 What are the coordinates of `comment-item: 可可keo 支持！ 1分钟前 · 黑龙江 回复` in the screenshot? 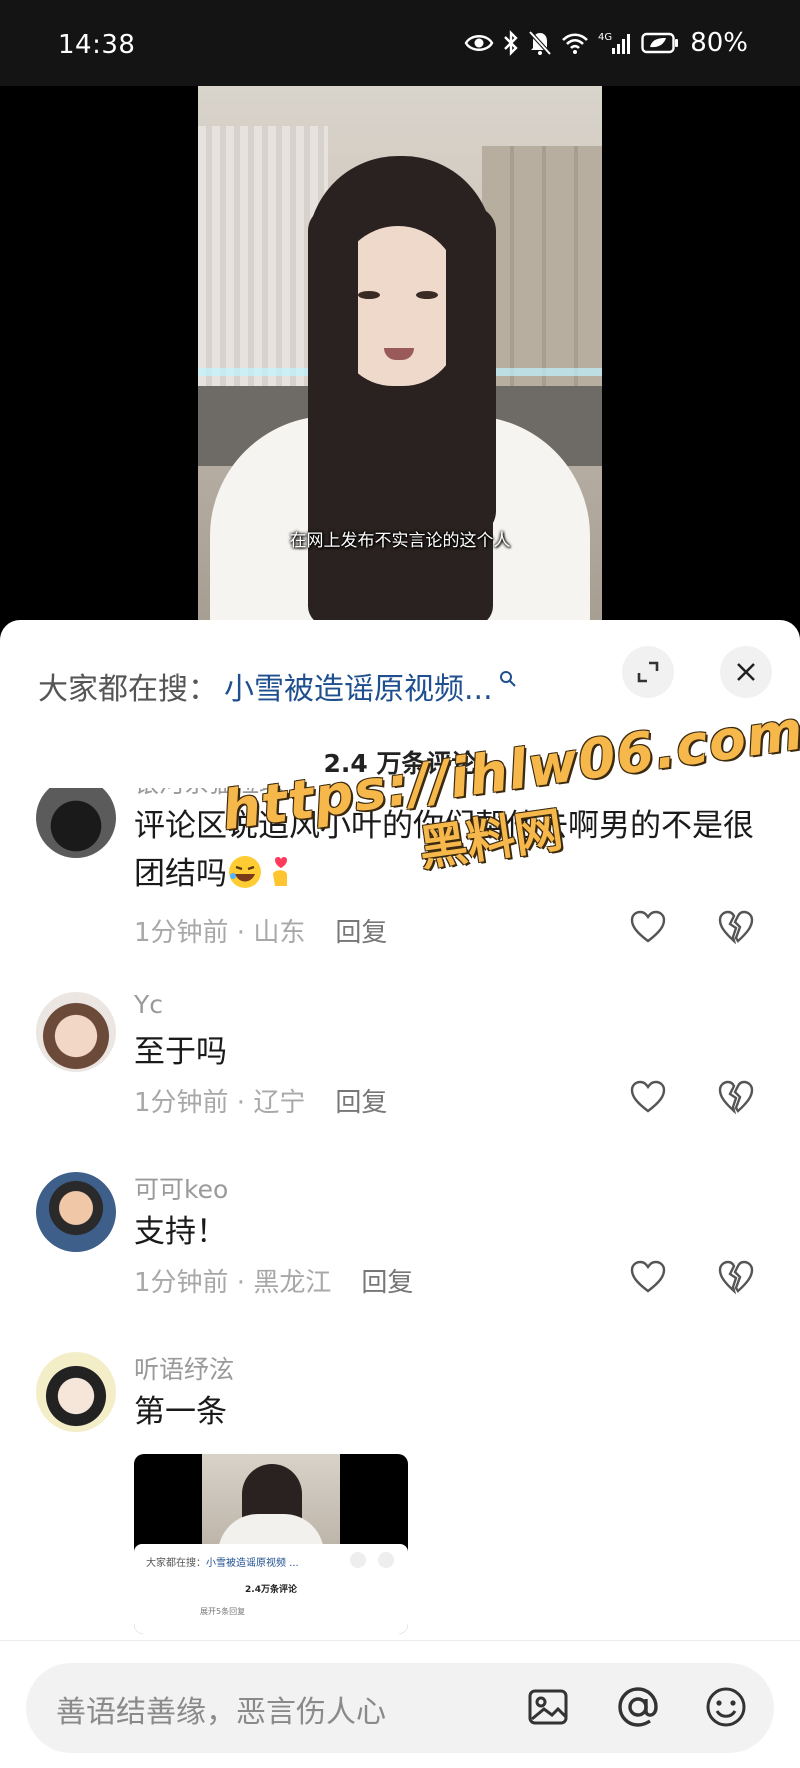 It's located at (400, 1228).